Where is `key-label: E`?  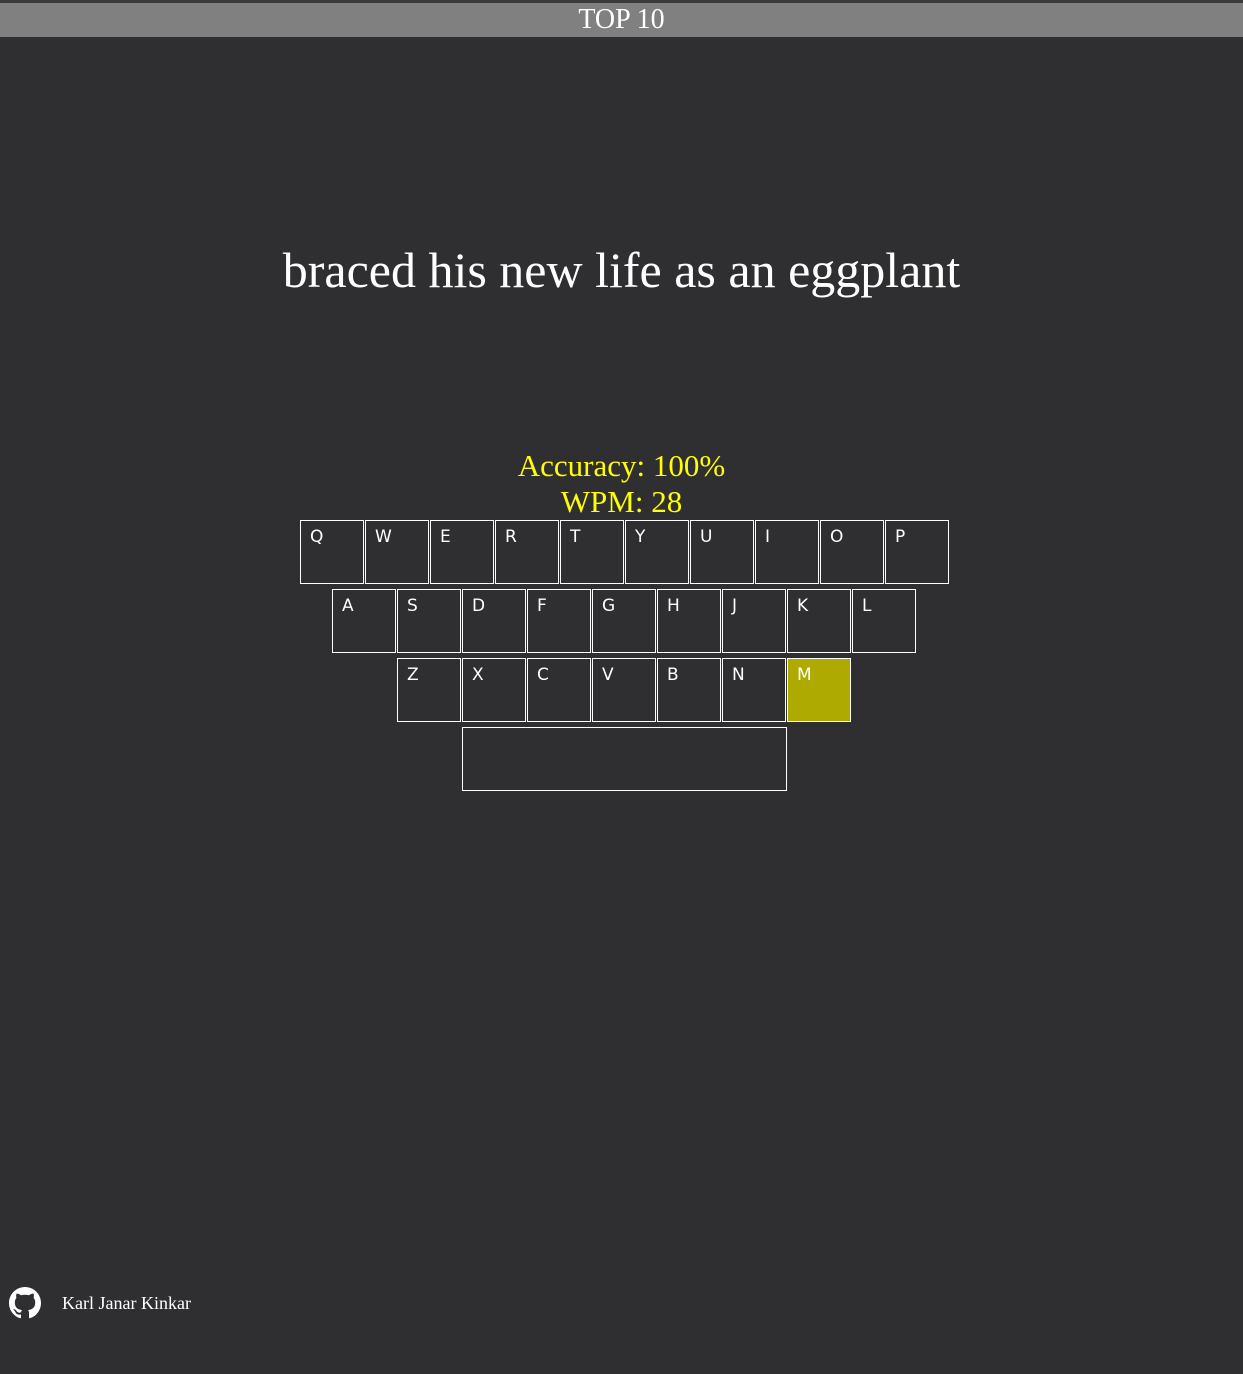 key-label: E is located at coordinates (445, 537).